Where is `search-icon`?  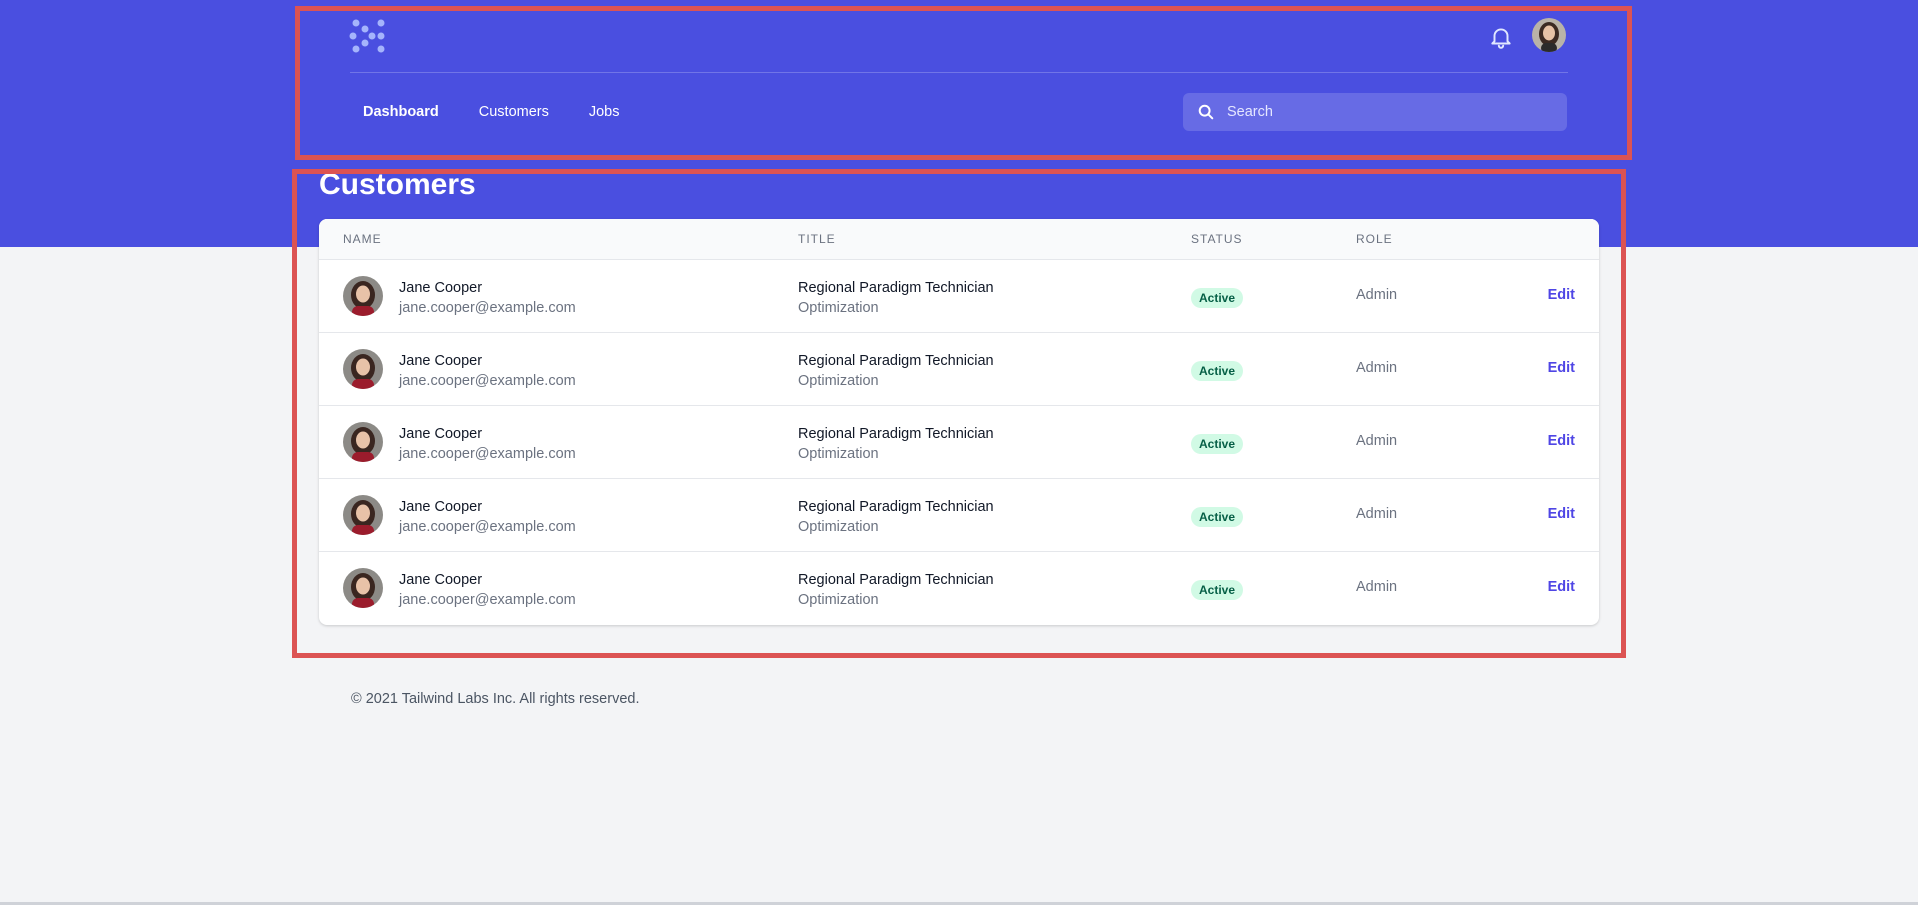
search-icon is located at coordinates (1206, 112).